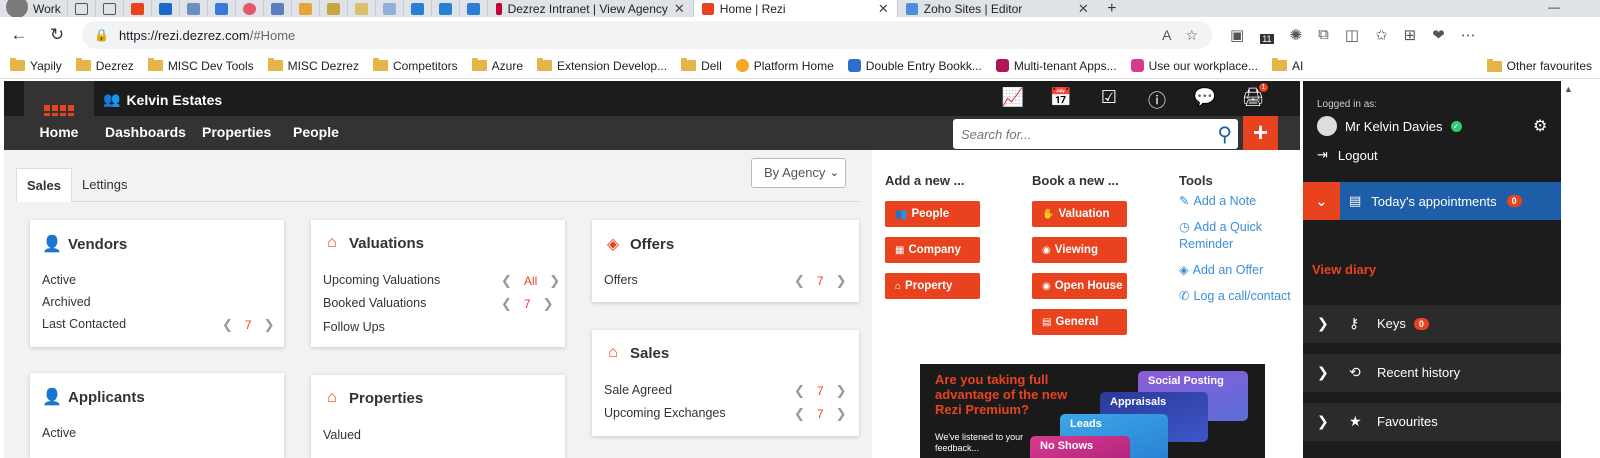 The height and width of the screenshot is (458, 1600). What do you see at coordinates (1432, 324) in the screenshot?
I see `sidebar-item-keys: ❯ ⚷ Keys 0` at bounding box center [1432, 324].